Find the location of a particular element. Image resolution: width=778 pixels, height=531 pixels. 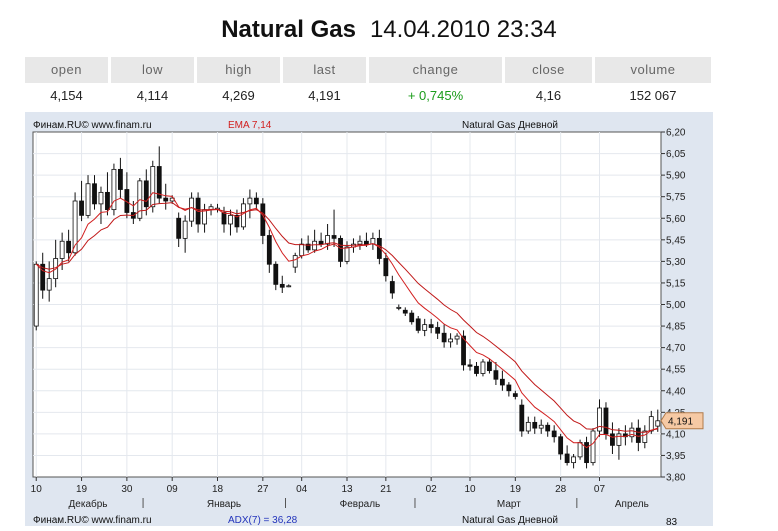

adx-legend: ADX(7) = 36,28 is located at coordinates (263, 520).